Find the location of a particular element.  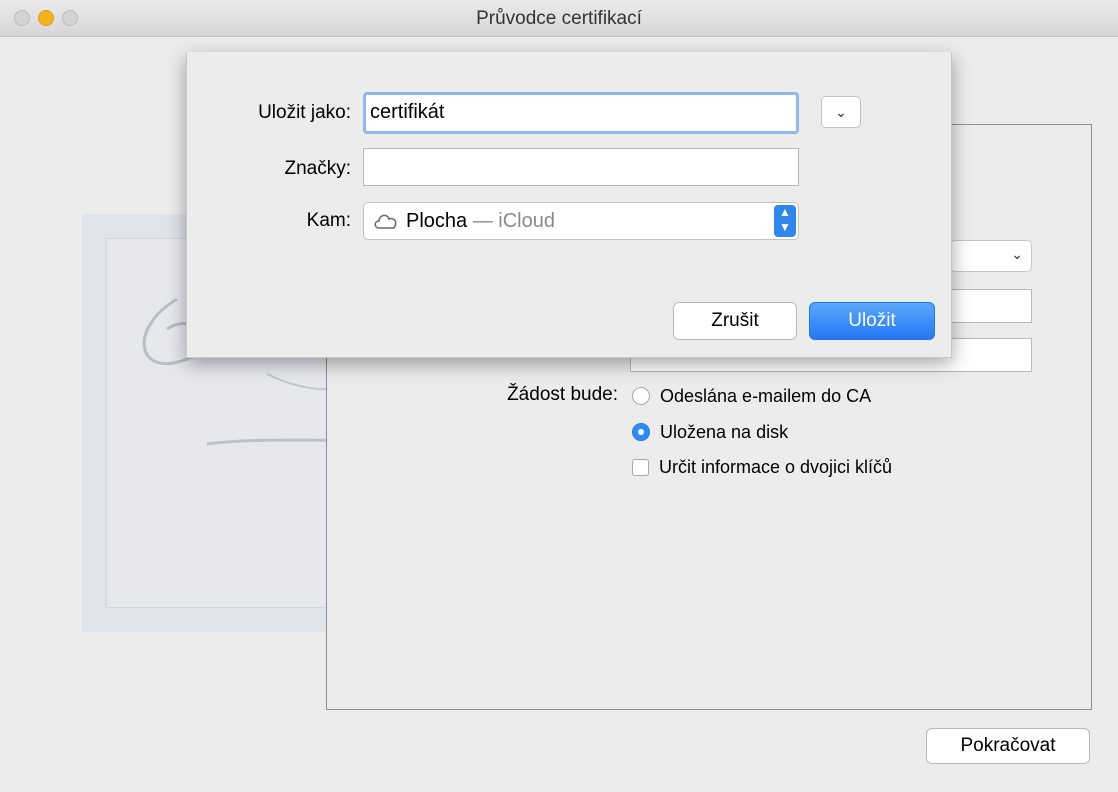

radio-button-selected is located at coordinates (641, 432).